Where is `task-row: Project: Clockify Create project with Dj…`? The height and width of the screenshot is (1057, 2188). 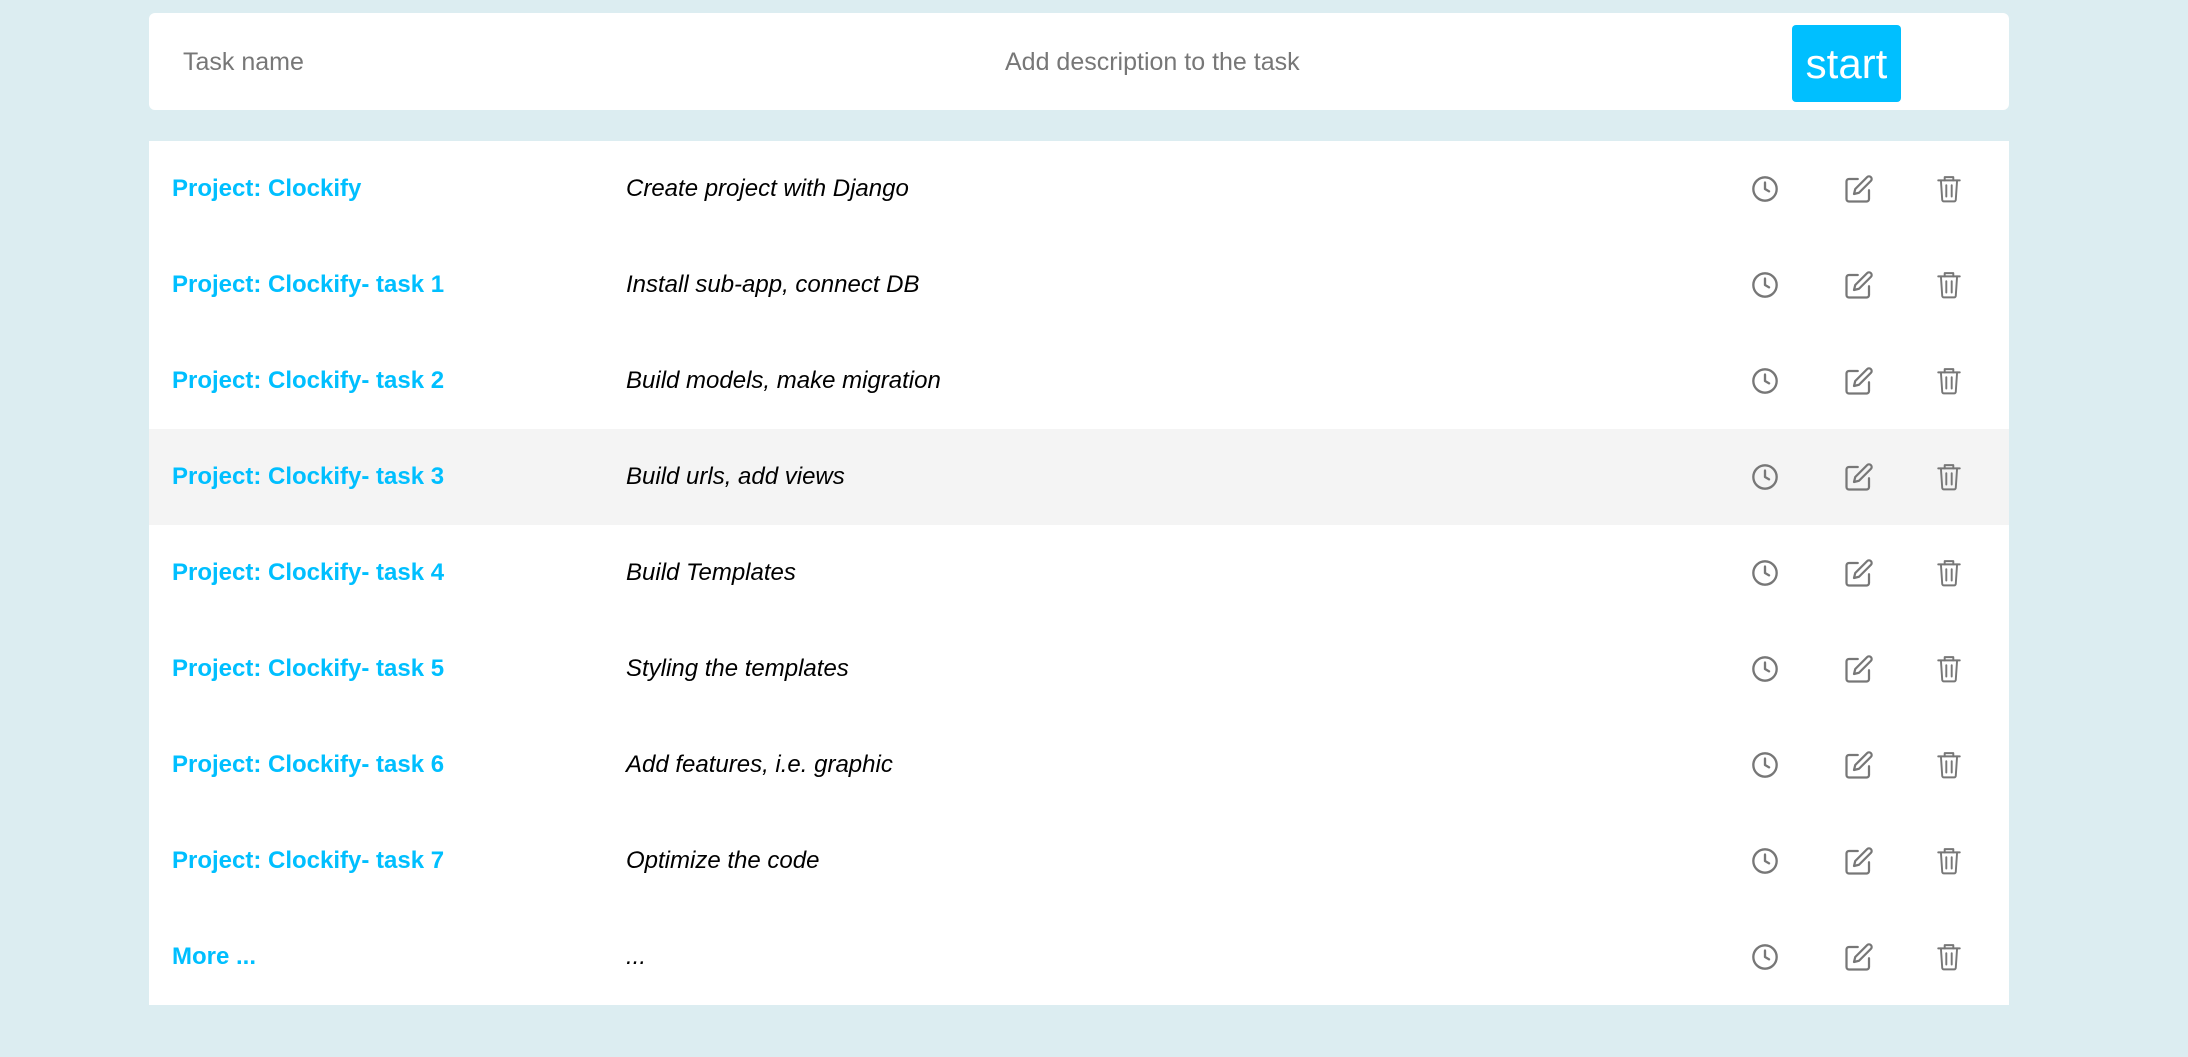 task-row: Project: Clockify Create project with Dj… is located at coordinates (1079, 189).